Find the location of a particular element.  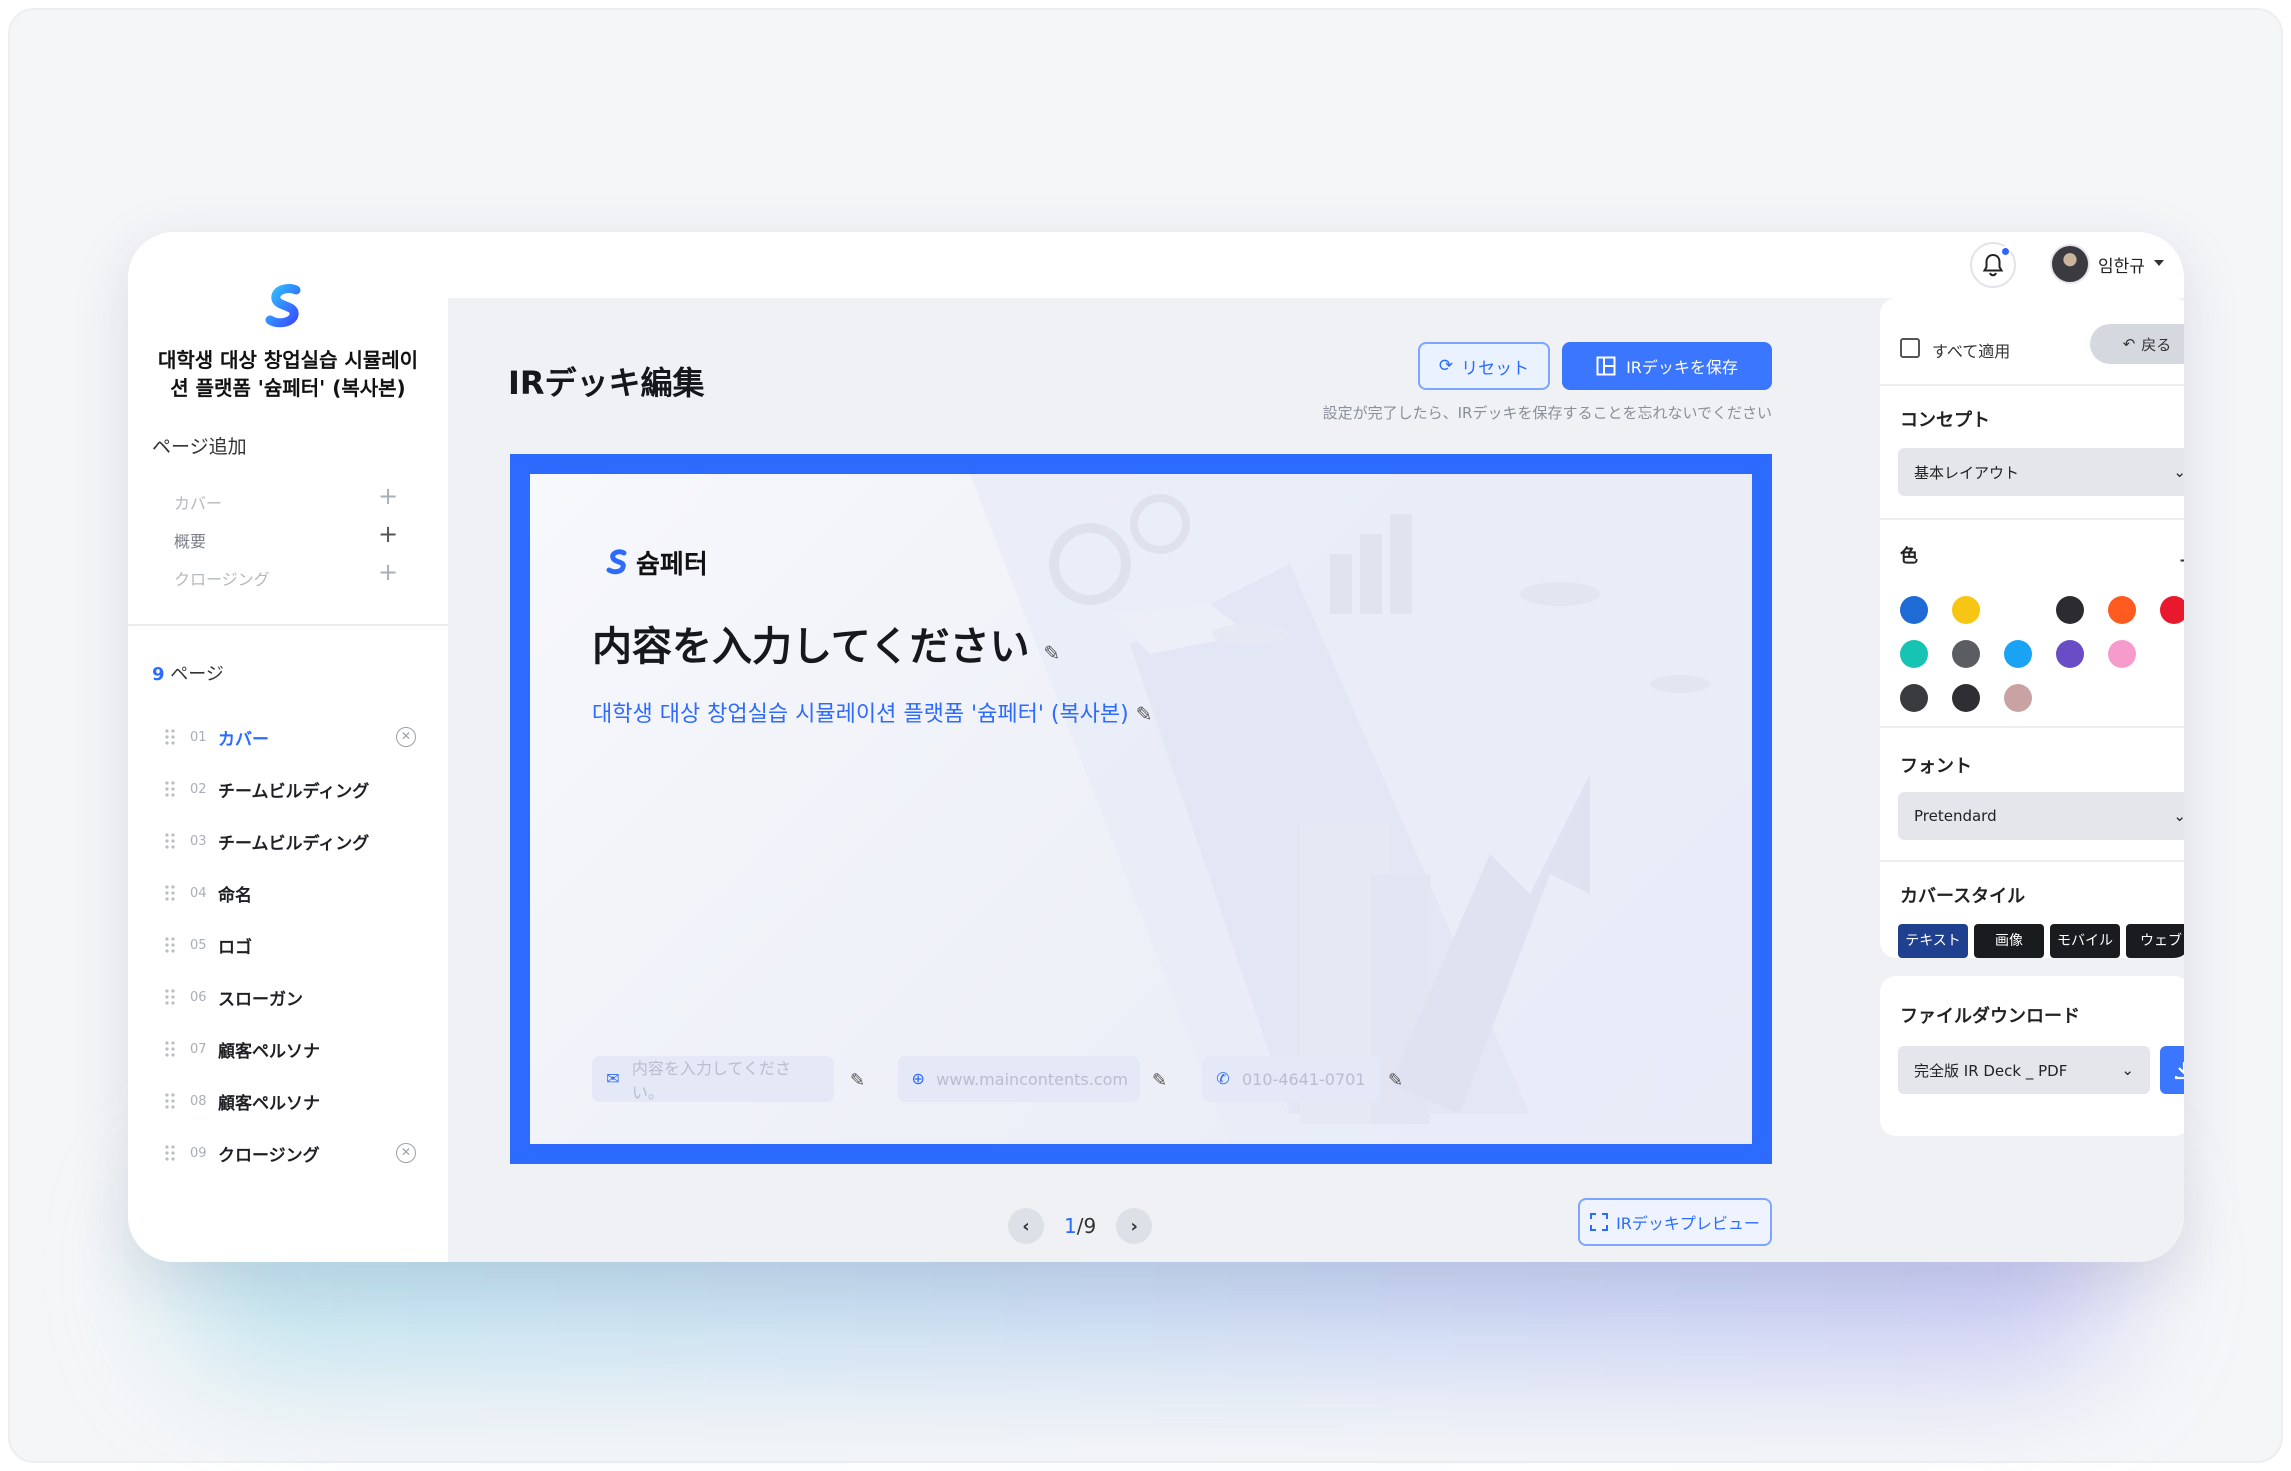

download-format-select: 完全版 IR Deck _ PDF ⌄ is located at coordinates (2024, 1070).